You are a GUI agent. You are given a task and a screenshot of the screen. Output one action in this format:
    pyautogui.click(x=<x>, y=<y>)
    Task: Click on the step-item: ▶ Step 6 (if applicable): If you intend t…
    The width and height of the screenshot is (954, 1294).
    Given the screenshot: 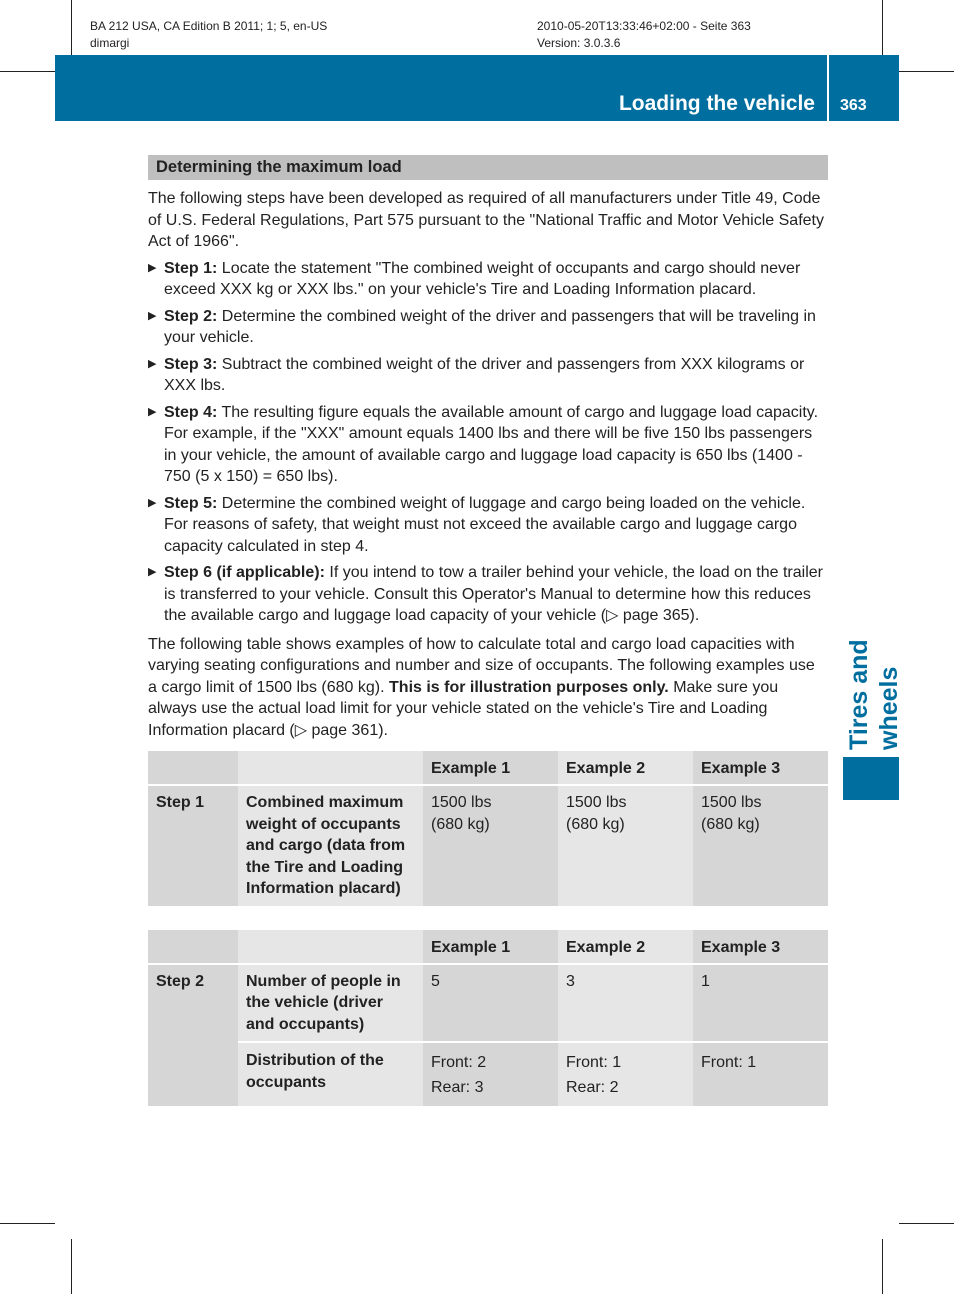 What is the action you would take?
    pyautogui.click(x=488, y=594)
    